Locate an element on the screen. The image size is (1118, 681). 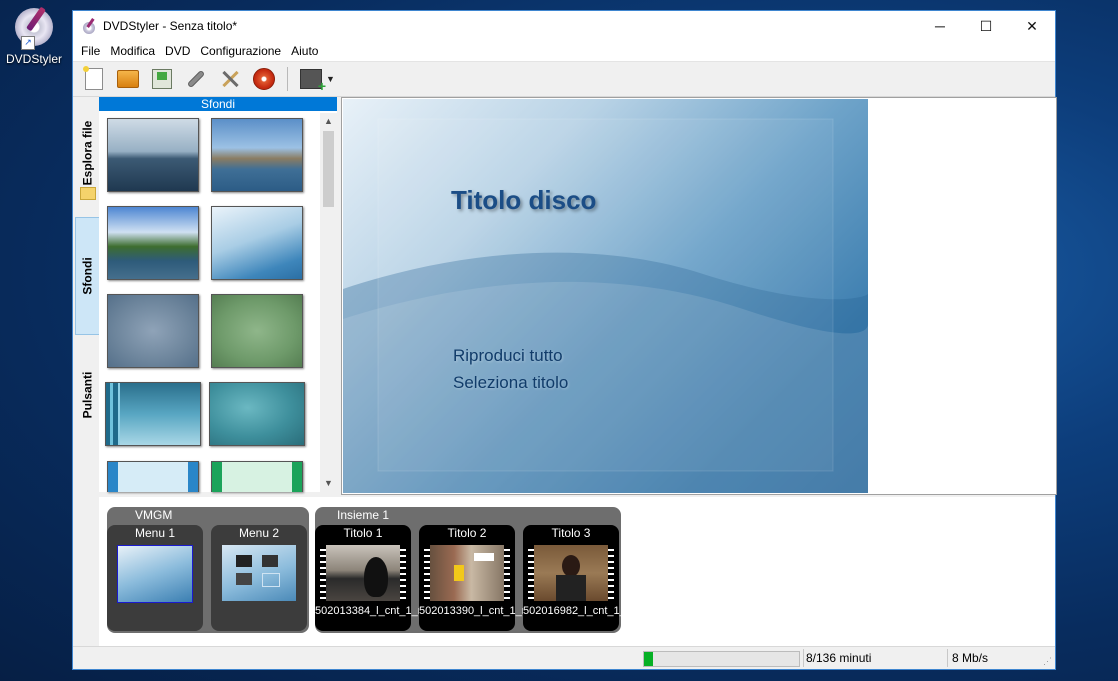
tools-icon is located at coordinates (230, 79).